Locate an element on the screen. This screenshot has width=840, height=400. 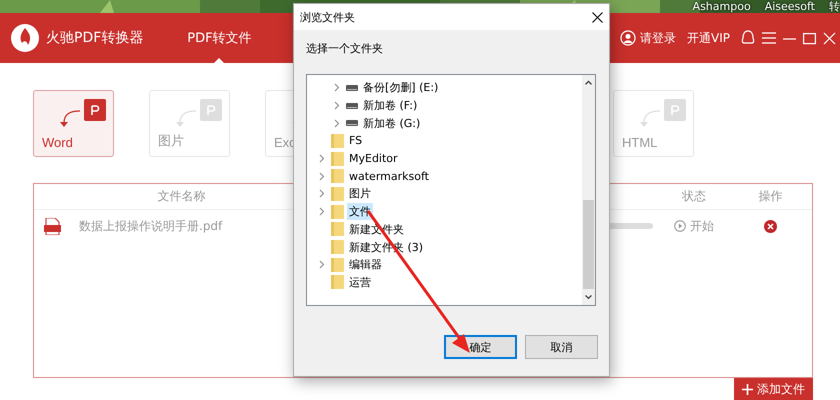
tree-item: 图片 is located at coordinates (360, 193).